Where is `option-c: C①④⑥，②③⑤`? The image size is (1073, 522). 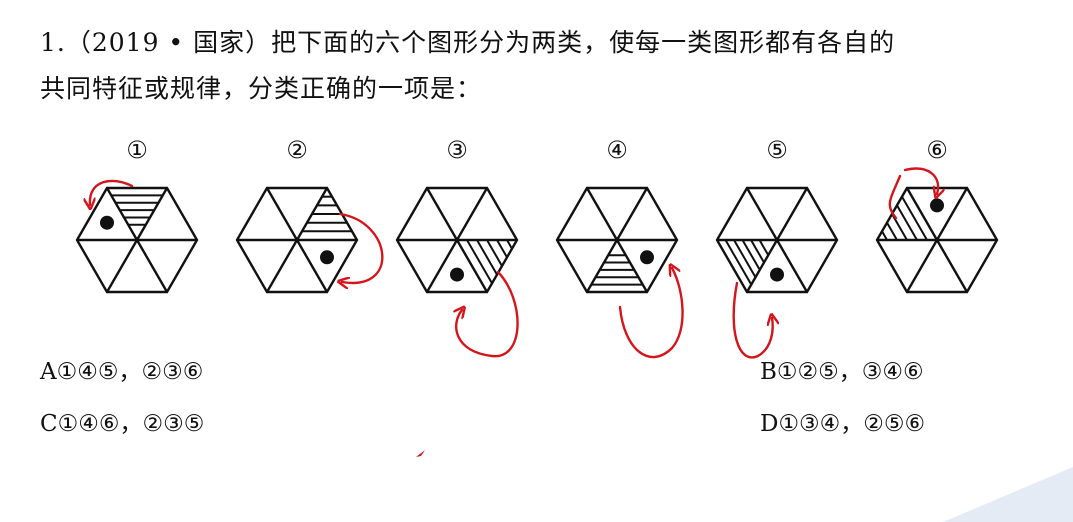 option-c: C①④⑥，②③⑤ is located at coordinates (122, 421).